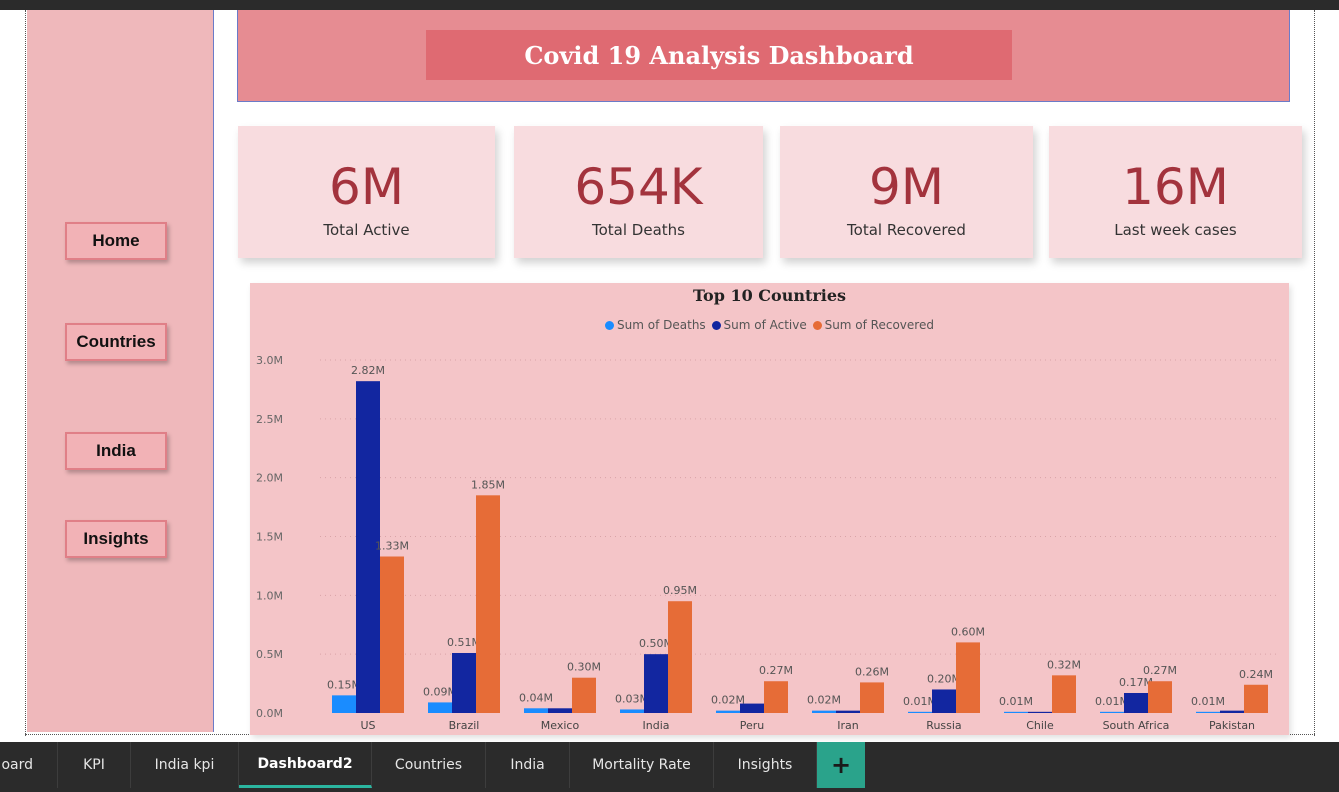 This screenshot has width=1339, height=792. I want to click on kpi-label: Total Deaths, so click(638, 230).